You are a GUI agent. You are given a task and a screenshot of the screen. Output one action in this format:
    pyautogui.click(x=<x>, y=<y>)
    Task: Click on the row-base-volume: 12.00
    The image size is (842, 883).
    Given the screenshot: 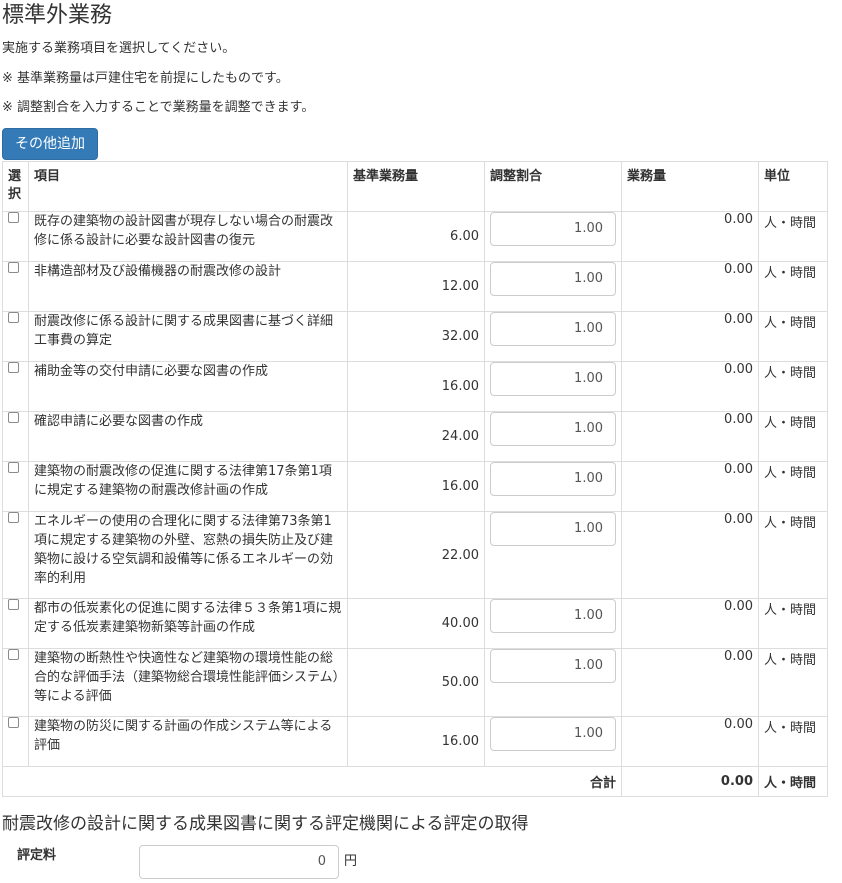 What is the action you would take?
    pyautogui.click(x=416, y=286)
    